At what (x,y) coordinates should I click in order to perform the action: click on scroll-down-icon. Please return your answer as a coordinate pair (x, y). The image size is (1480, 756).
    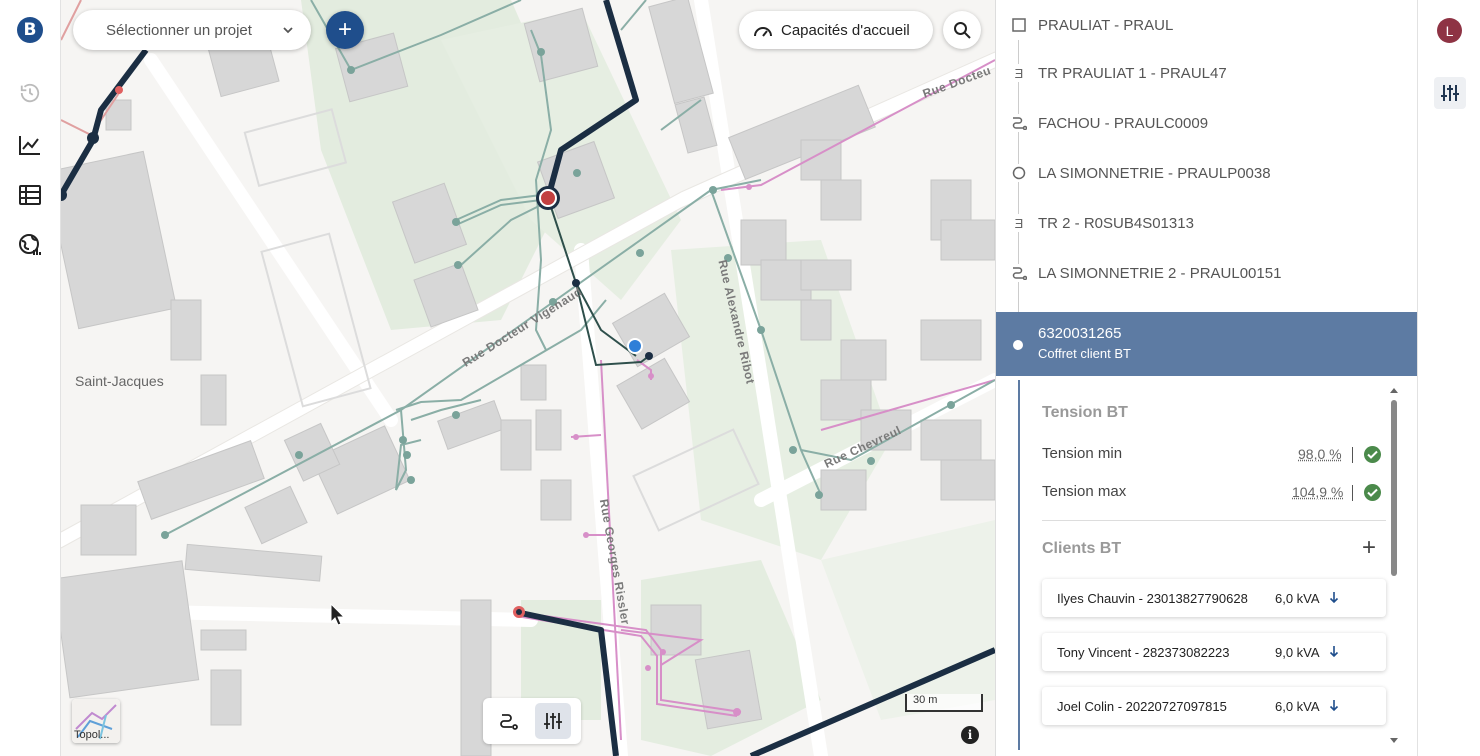
    Looking at the image, I should click on (1394, 741).